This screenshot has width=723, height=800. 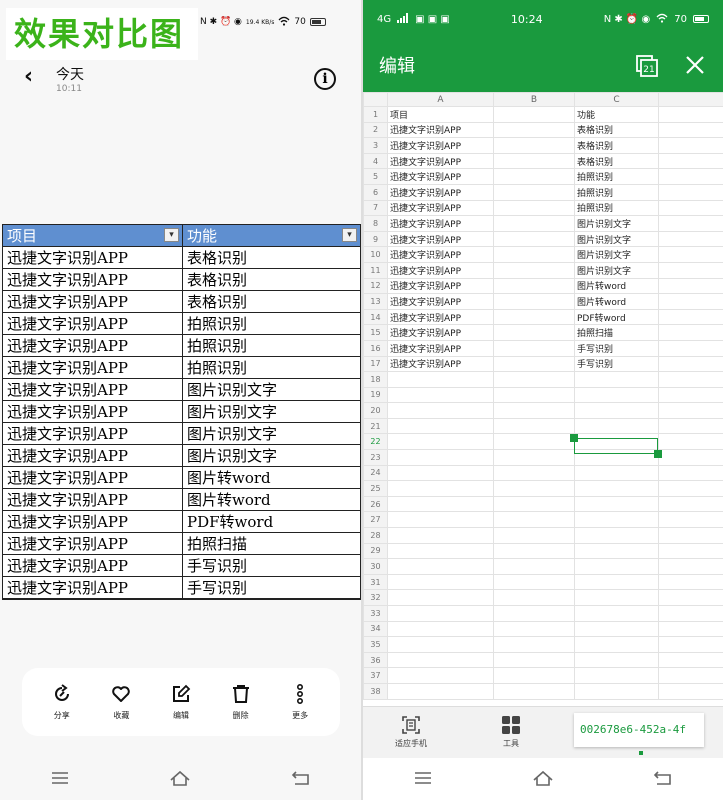 What do you see at coordinates (375, 691) in the screenshot?
I see `row-number: 38` at bounding box center [375, 691].